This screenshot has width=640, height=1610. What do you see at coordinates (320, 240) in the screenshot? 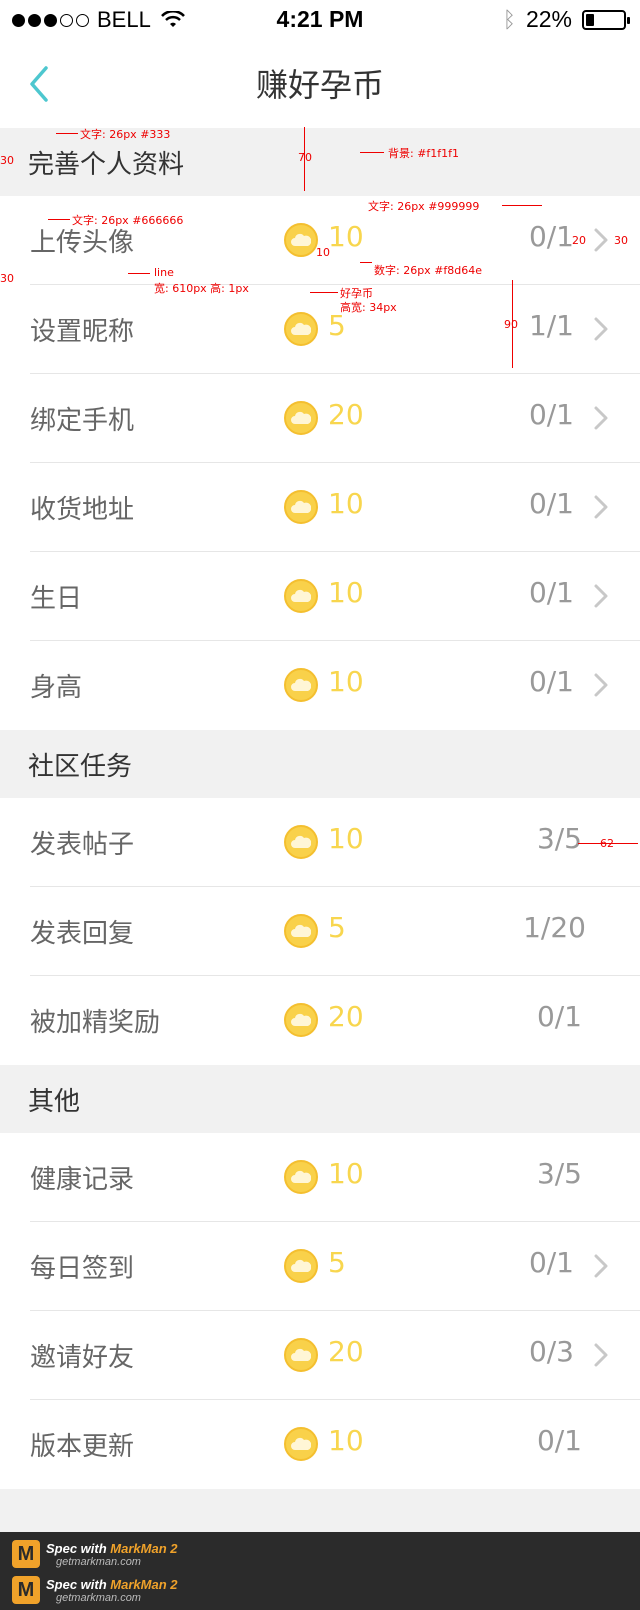
I see `task-row: 上传头像 10 0/1` at bounding box center [320, 240].